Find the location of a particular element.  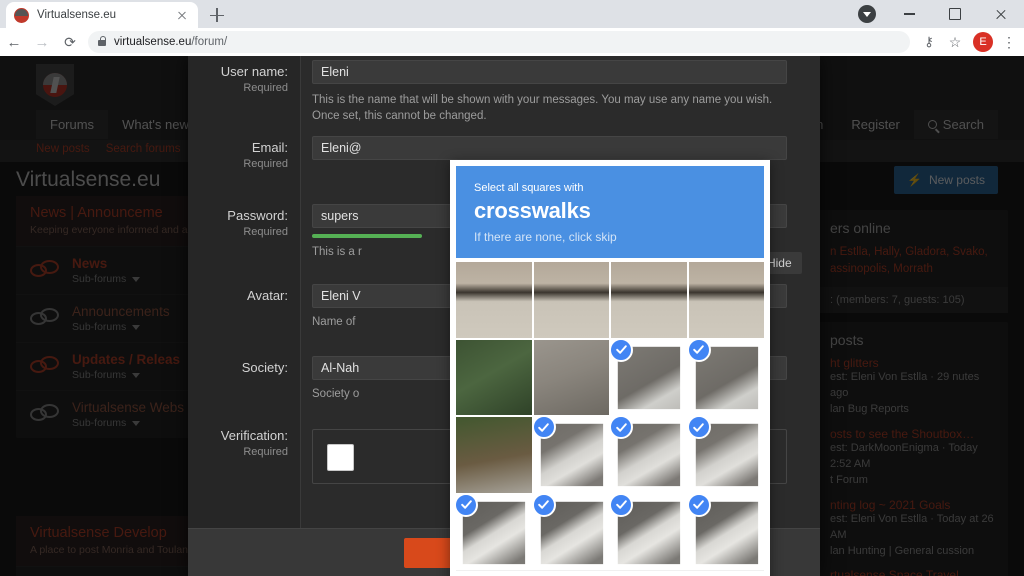

field-password-required: Required is located at coordinates (265, 232).